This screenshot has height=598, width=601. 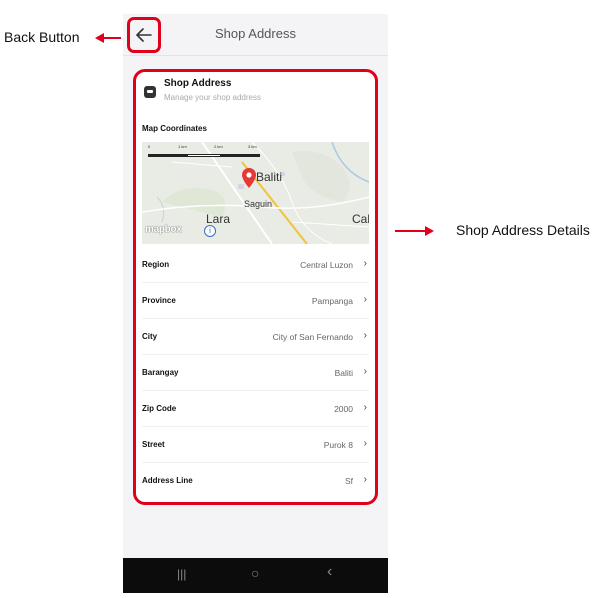 I want to click on recents-icon: |||, so click(x=181, y=574).